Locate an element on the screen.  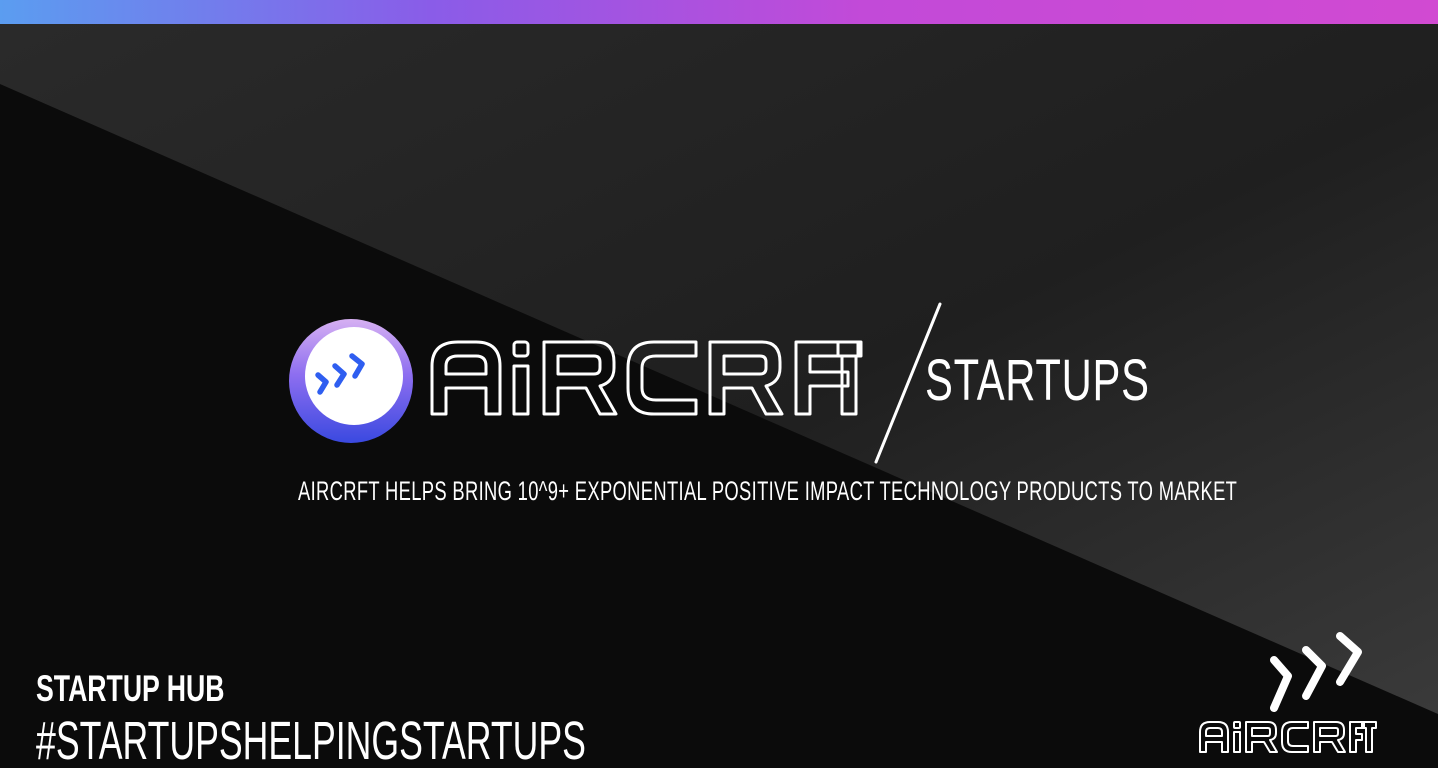
chevrons-right-icon is located at coordinates (1316, 672).